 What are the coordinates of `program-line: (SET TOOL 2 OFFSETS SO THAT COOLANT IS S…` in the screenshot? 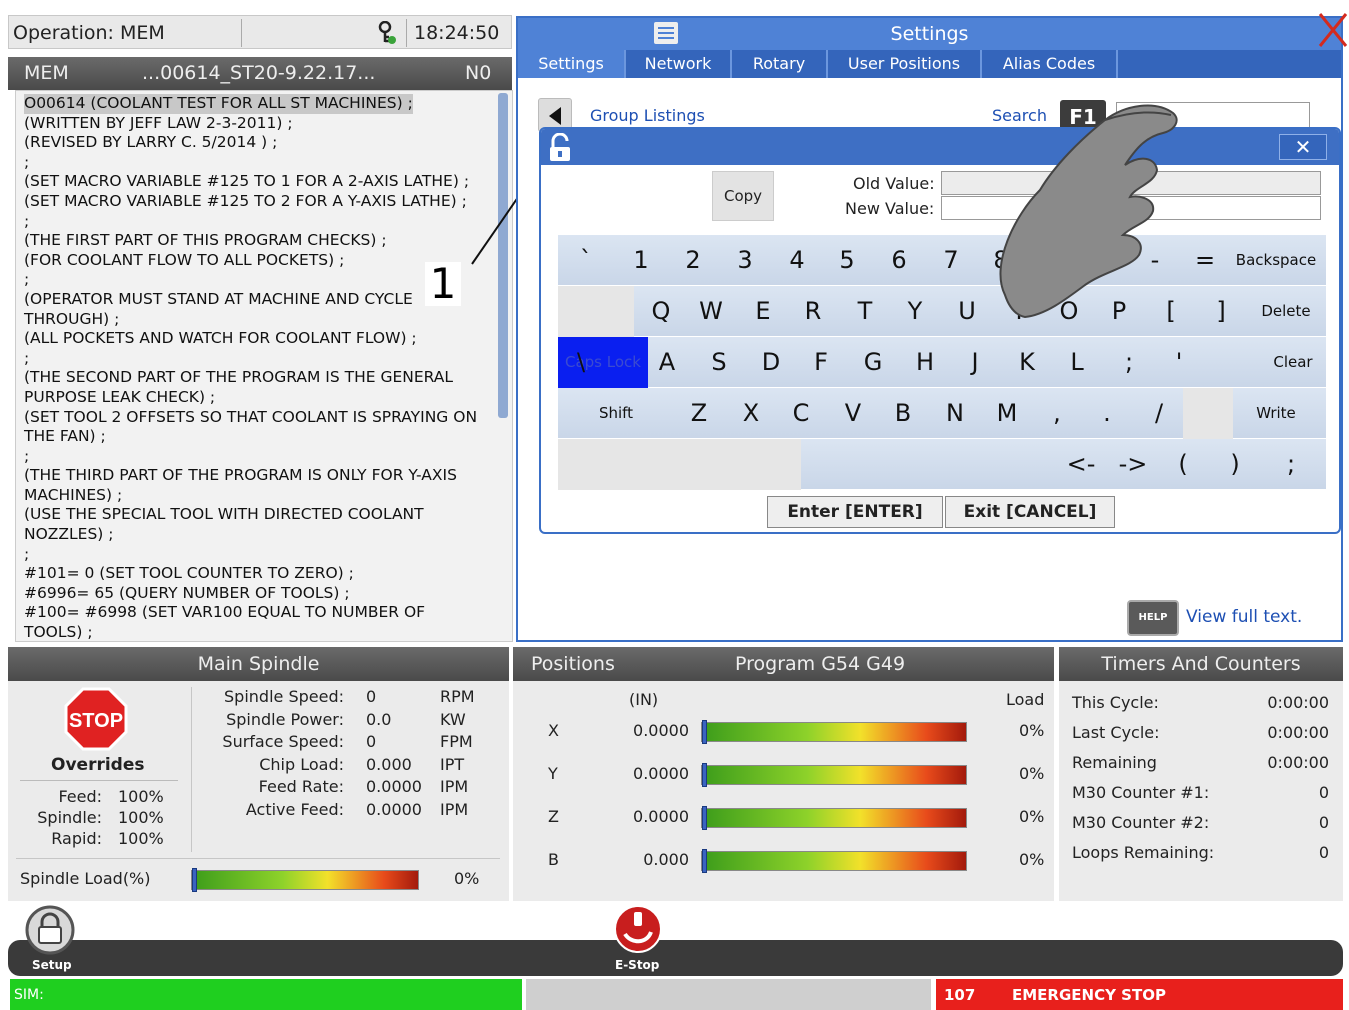 It's located at (256, 418).